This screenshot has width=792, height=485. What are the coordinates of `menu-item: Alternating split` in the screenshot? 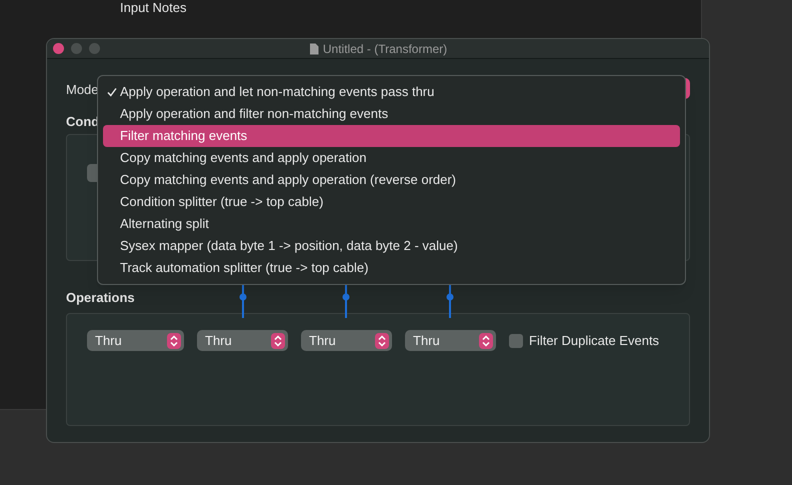 It's located at (391, 224).